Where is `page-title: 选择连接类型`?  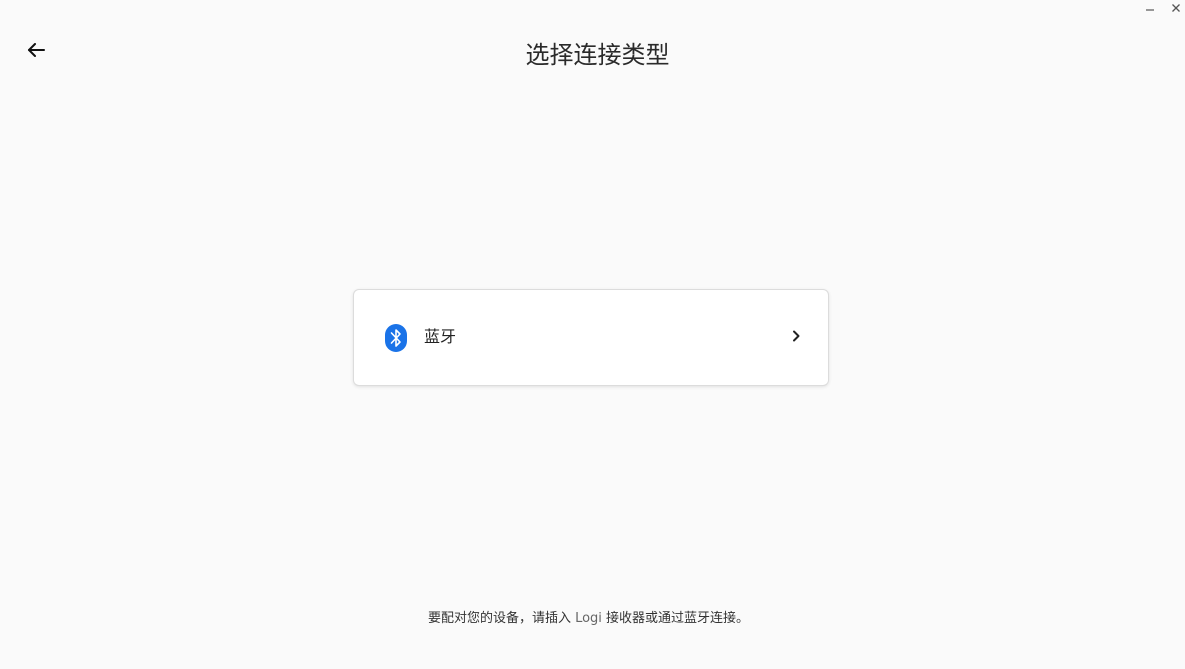 page-title: 选择连接类型 is located at coordinates (597, 55).